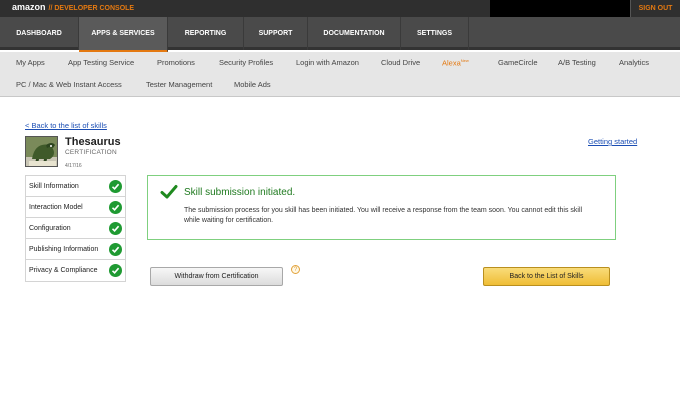 Image resolution: width=680 pixels, height=406 pixels. What do you see at coordinates (101, 62) in the screenshot?
I see `subnav-app-testing-service: App Testing Service` at bounding box center [101, 62].